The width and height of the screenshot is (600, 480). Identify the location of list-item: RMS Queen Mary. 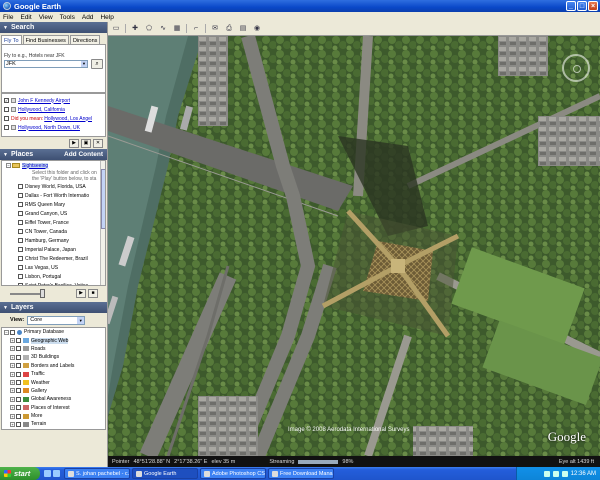
(53, 204).